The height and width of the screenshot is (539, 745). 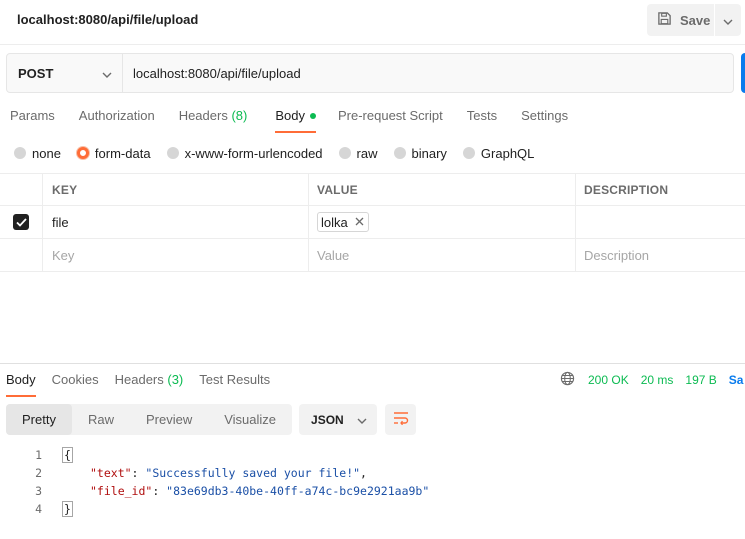 What do you see at coordinates (507, 153) in the screenshot?
I see `radio-label: GraphQL` at bounding box center [507, 153].